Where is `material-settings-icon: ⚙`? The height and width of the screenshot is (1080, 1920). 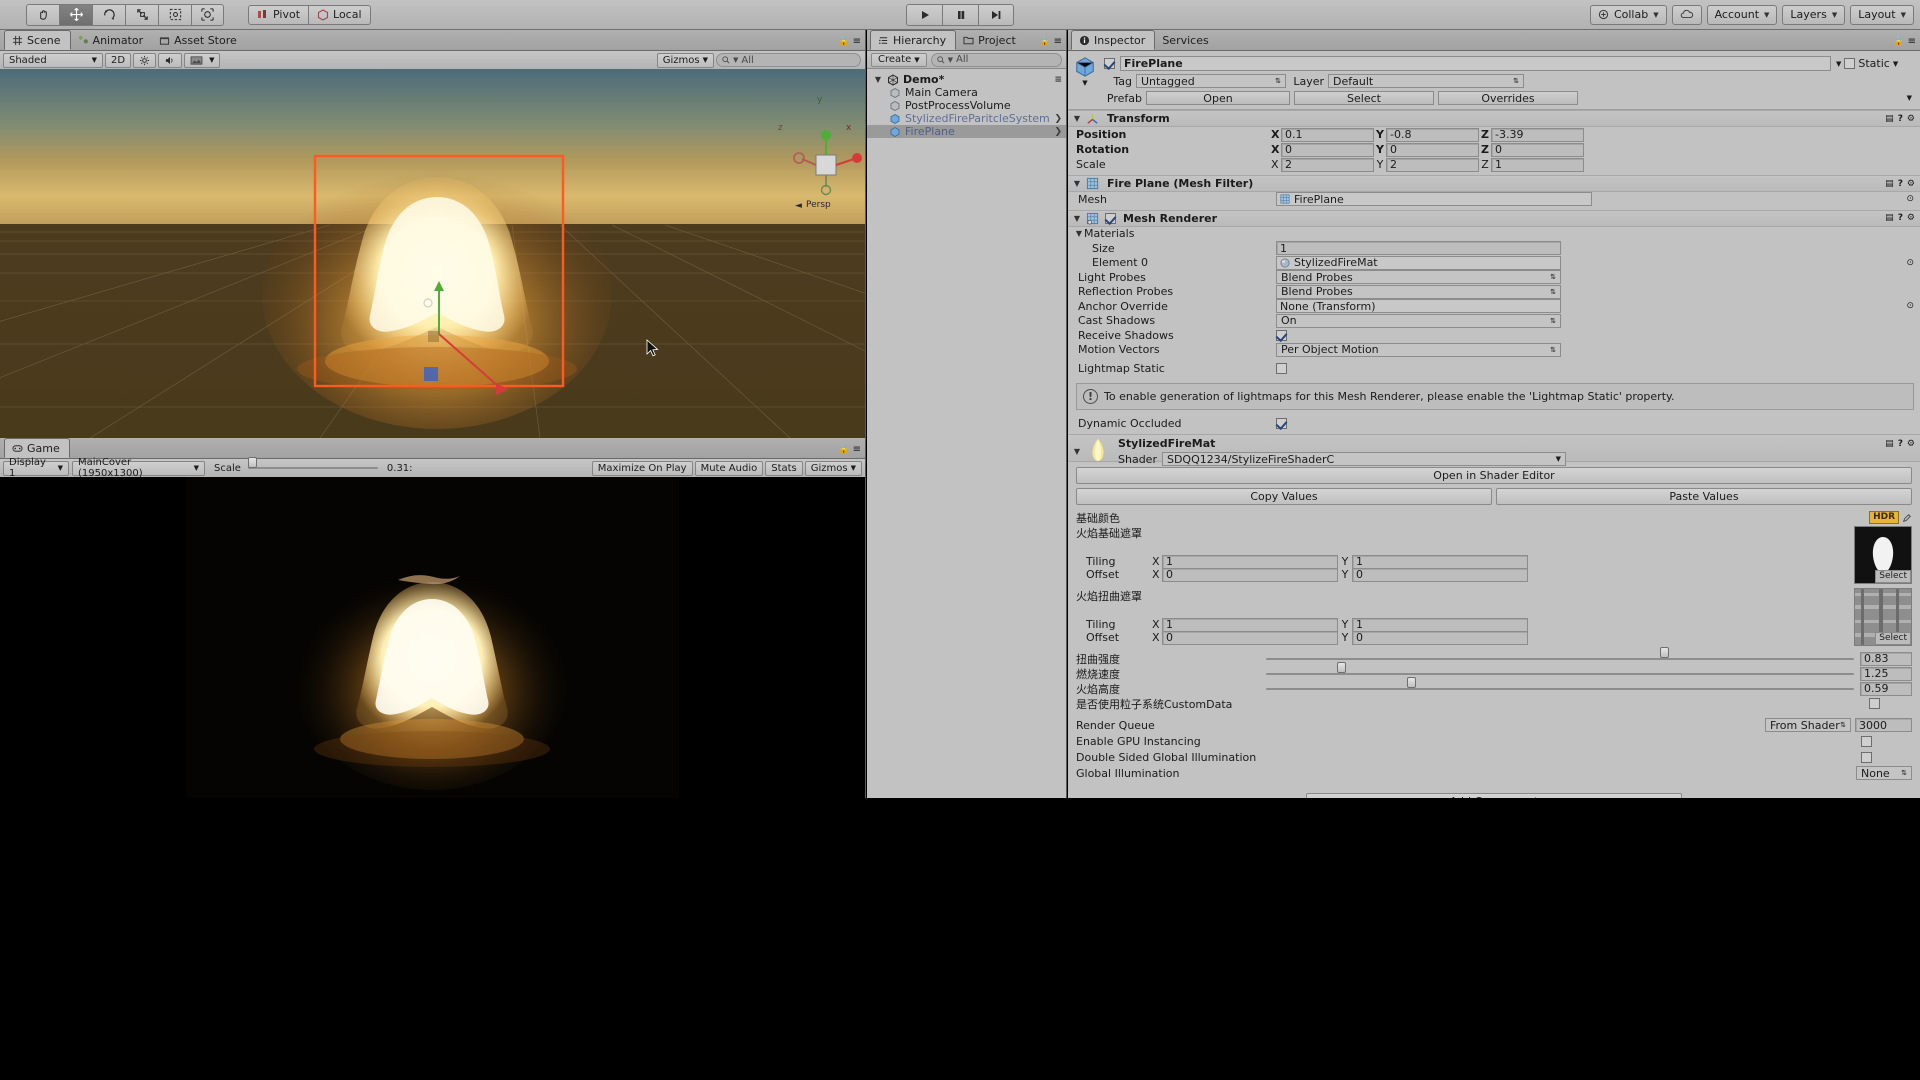 material-settings-icon: ⚙ is located at coordinates (1911, 444).